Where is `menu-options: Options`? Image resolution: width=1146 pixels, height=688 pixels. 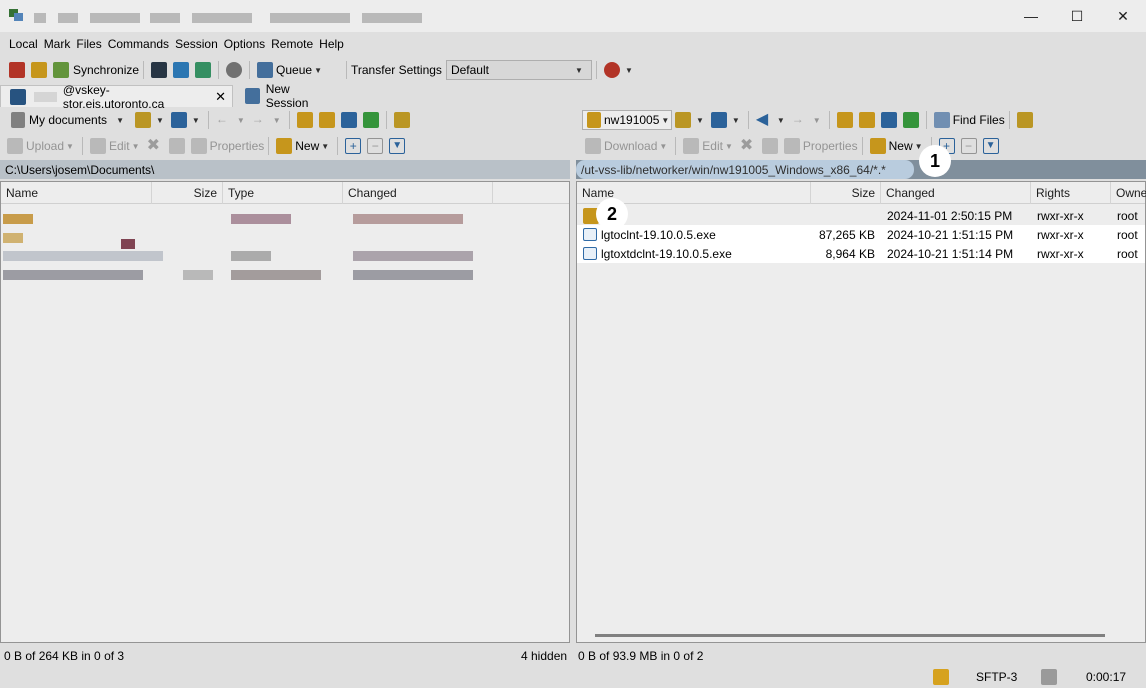 menu-options: Options is located at coordinates (244, 44).